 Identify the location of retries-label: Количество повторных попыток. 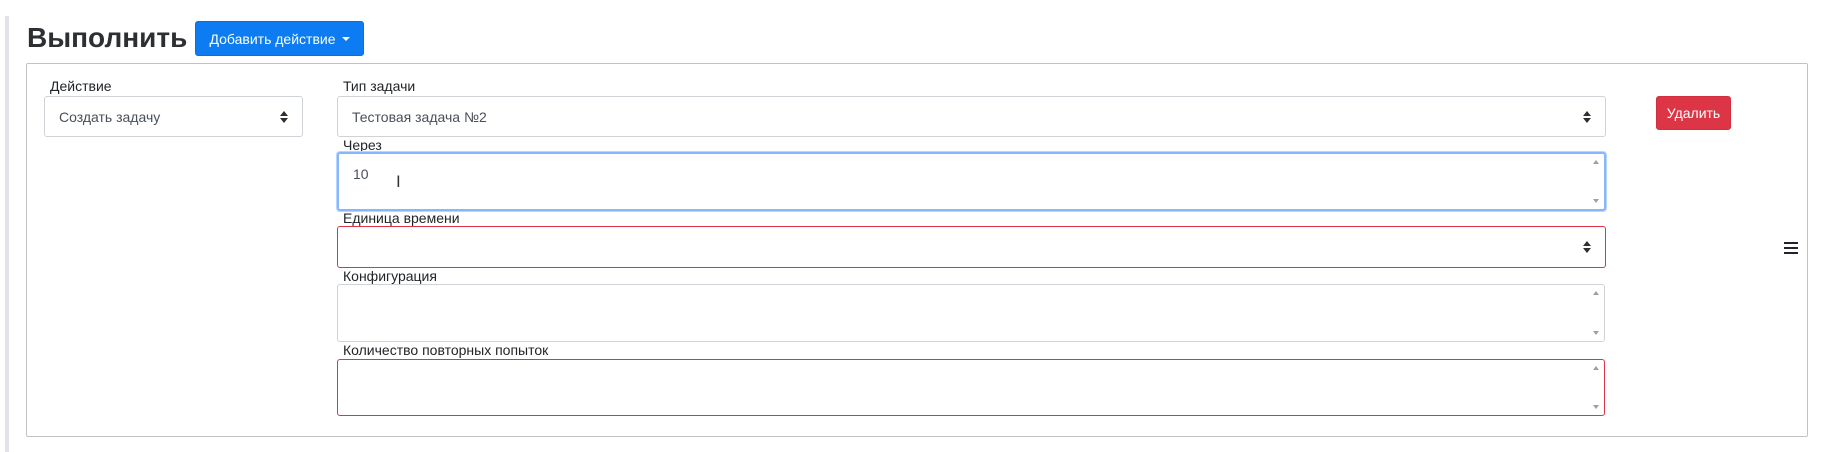
(446, 350).